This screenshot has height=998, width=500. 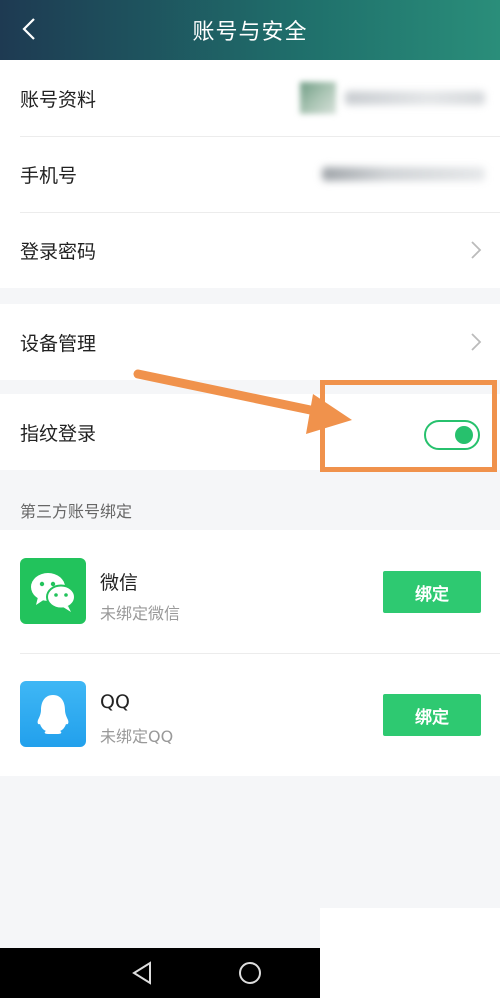 I want to click on avatar, so click(x=318, y=98).